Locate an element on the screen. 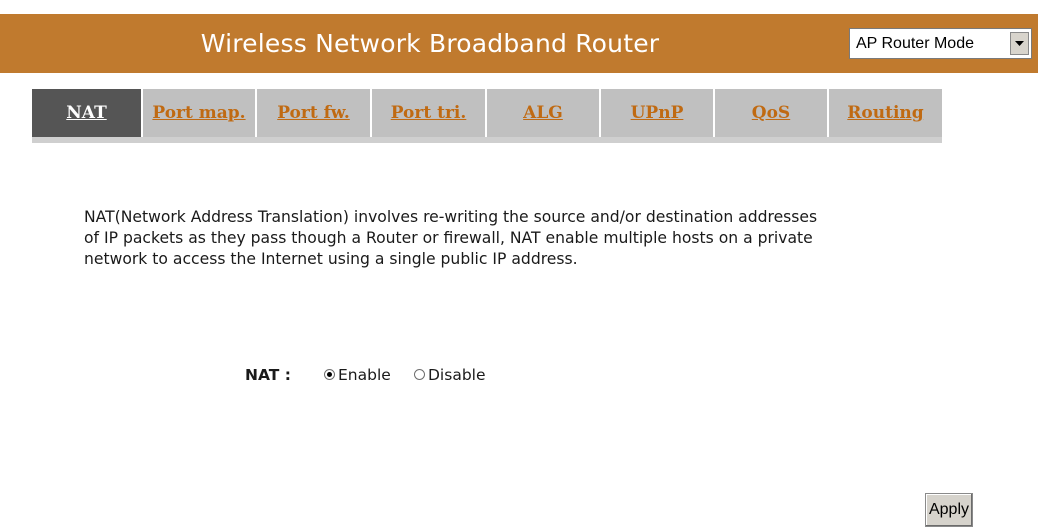 This screenshot has width=1038, height=531. tab-strip-shadow is located at coordinates (487, 140).